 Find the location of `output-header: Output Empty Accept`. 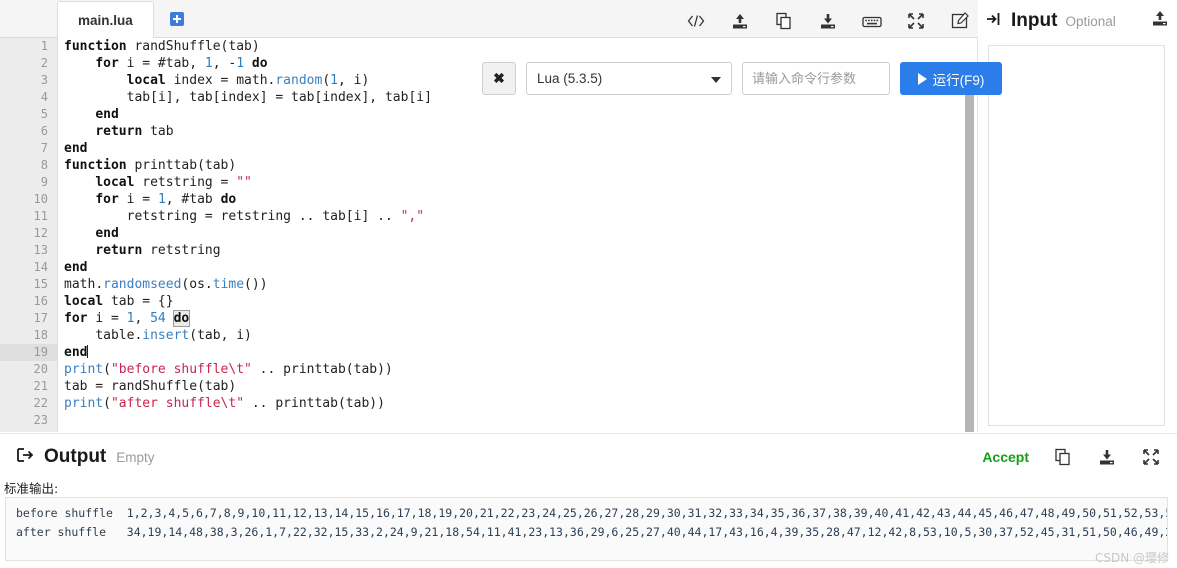

output-header: Output Empty Accept is located at coordinates (588, 457).